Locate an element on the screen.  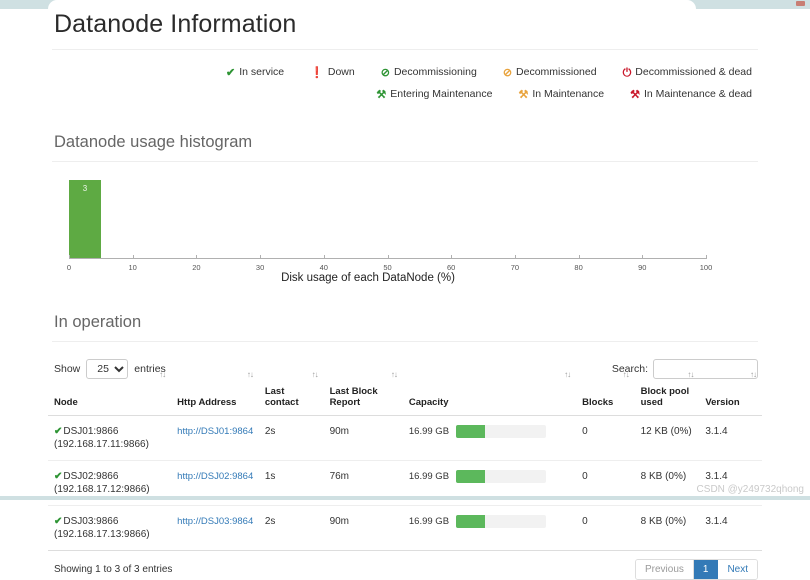
column-header-block-pool-used: ↑↓ Block pool used is located at coordinates (667, 393).